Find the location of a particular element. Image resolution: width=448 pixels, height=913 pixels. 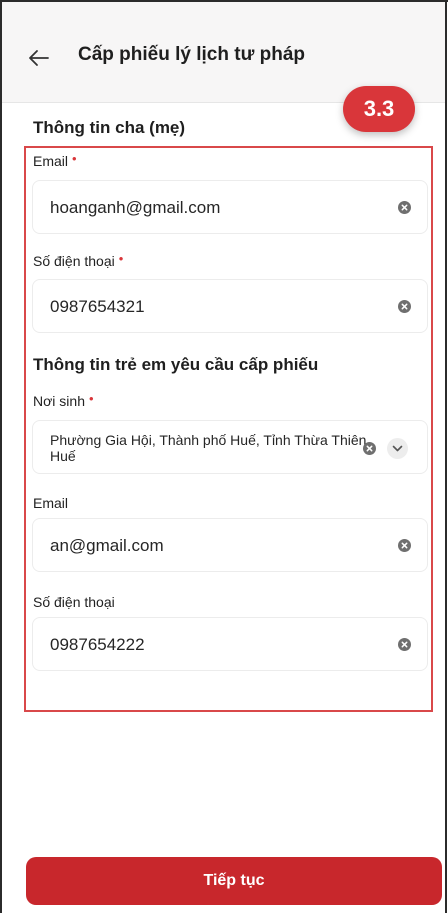

continue-button: Tiếp tục is located at coordinates (234, 881).